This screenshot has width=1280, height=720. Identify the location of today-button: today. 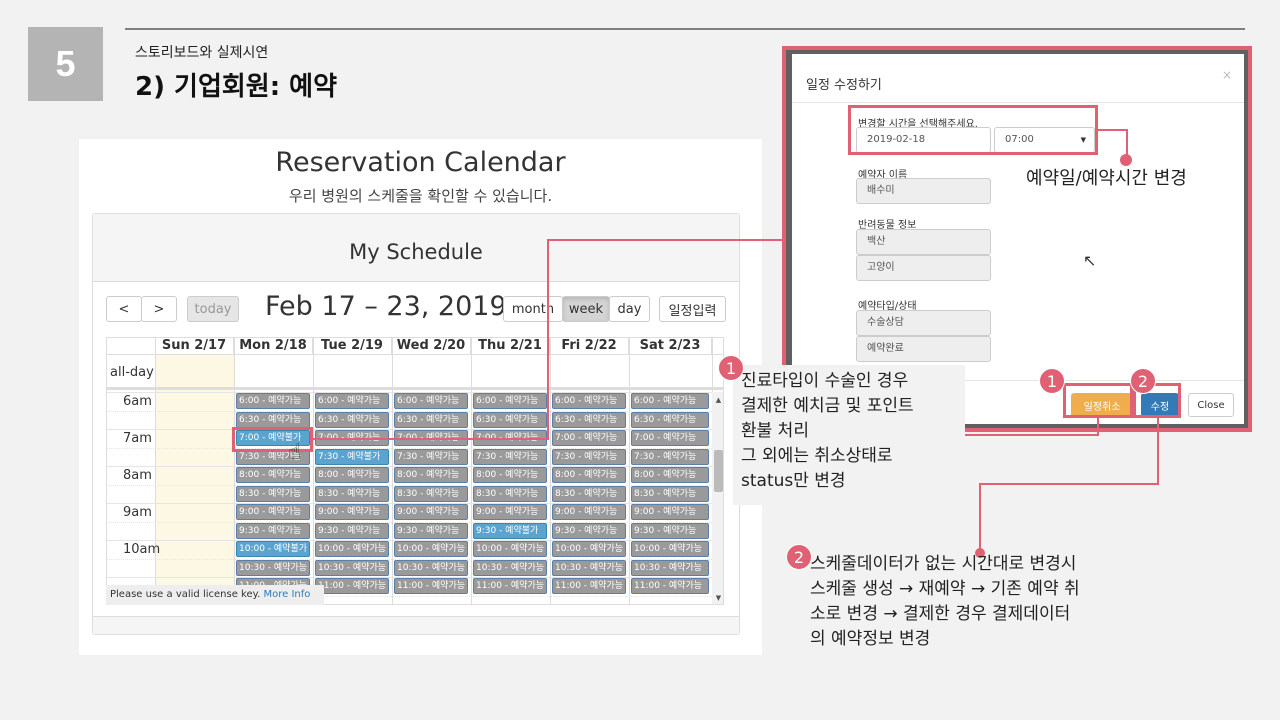
(213, 309).